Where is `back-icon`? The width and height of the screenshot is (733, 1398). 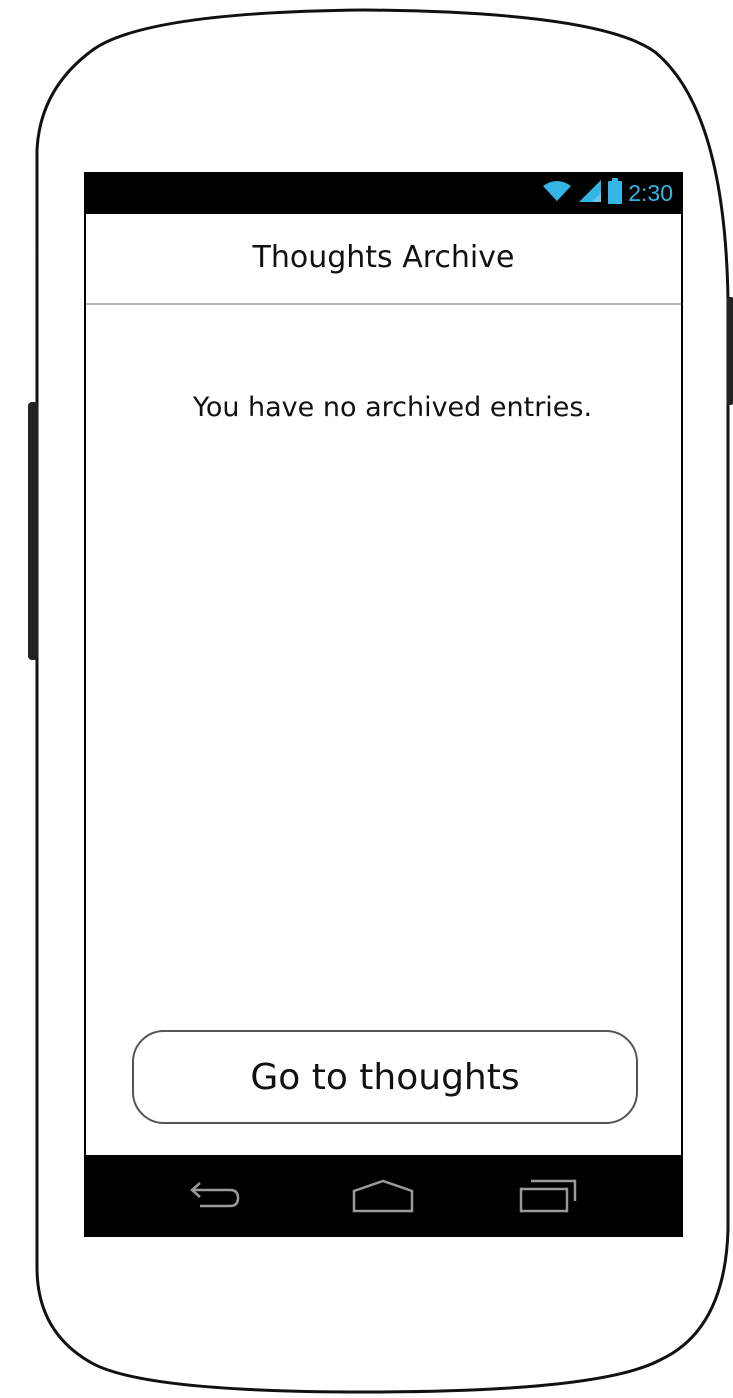
back-icon is located at coordinates (214, 1196).